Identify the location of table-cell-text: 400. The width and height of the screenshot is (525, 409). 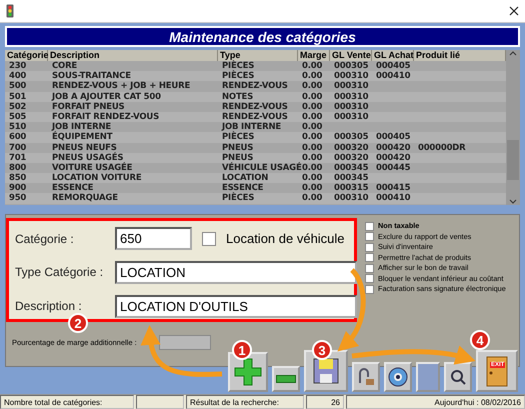
(18, 76).